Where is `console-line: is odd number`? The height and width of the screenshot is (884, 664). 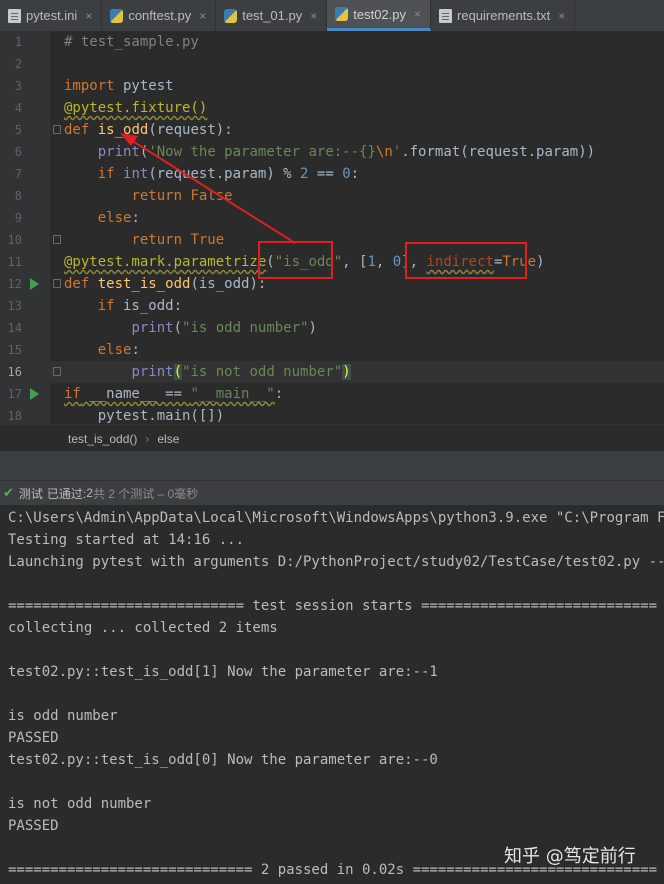 console-line: is odd number is located at coordinates (63, 716).